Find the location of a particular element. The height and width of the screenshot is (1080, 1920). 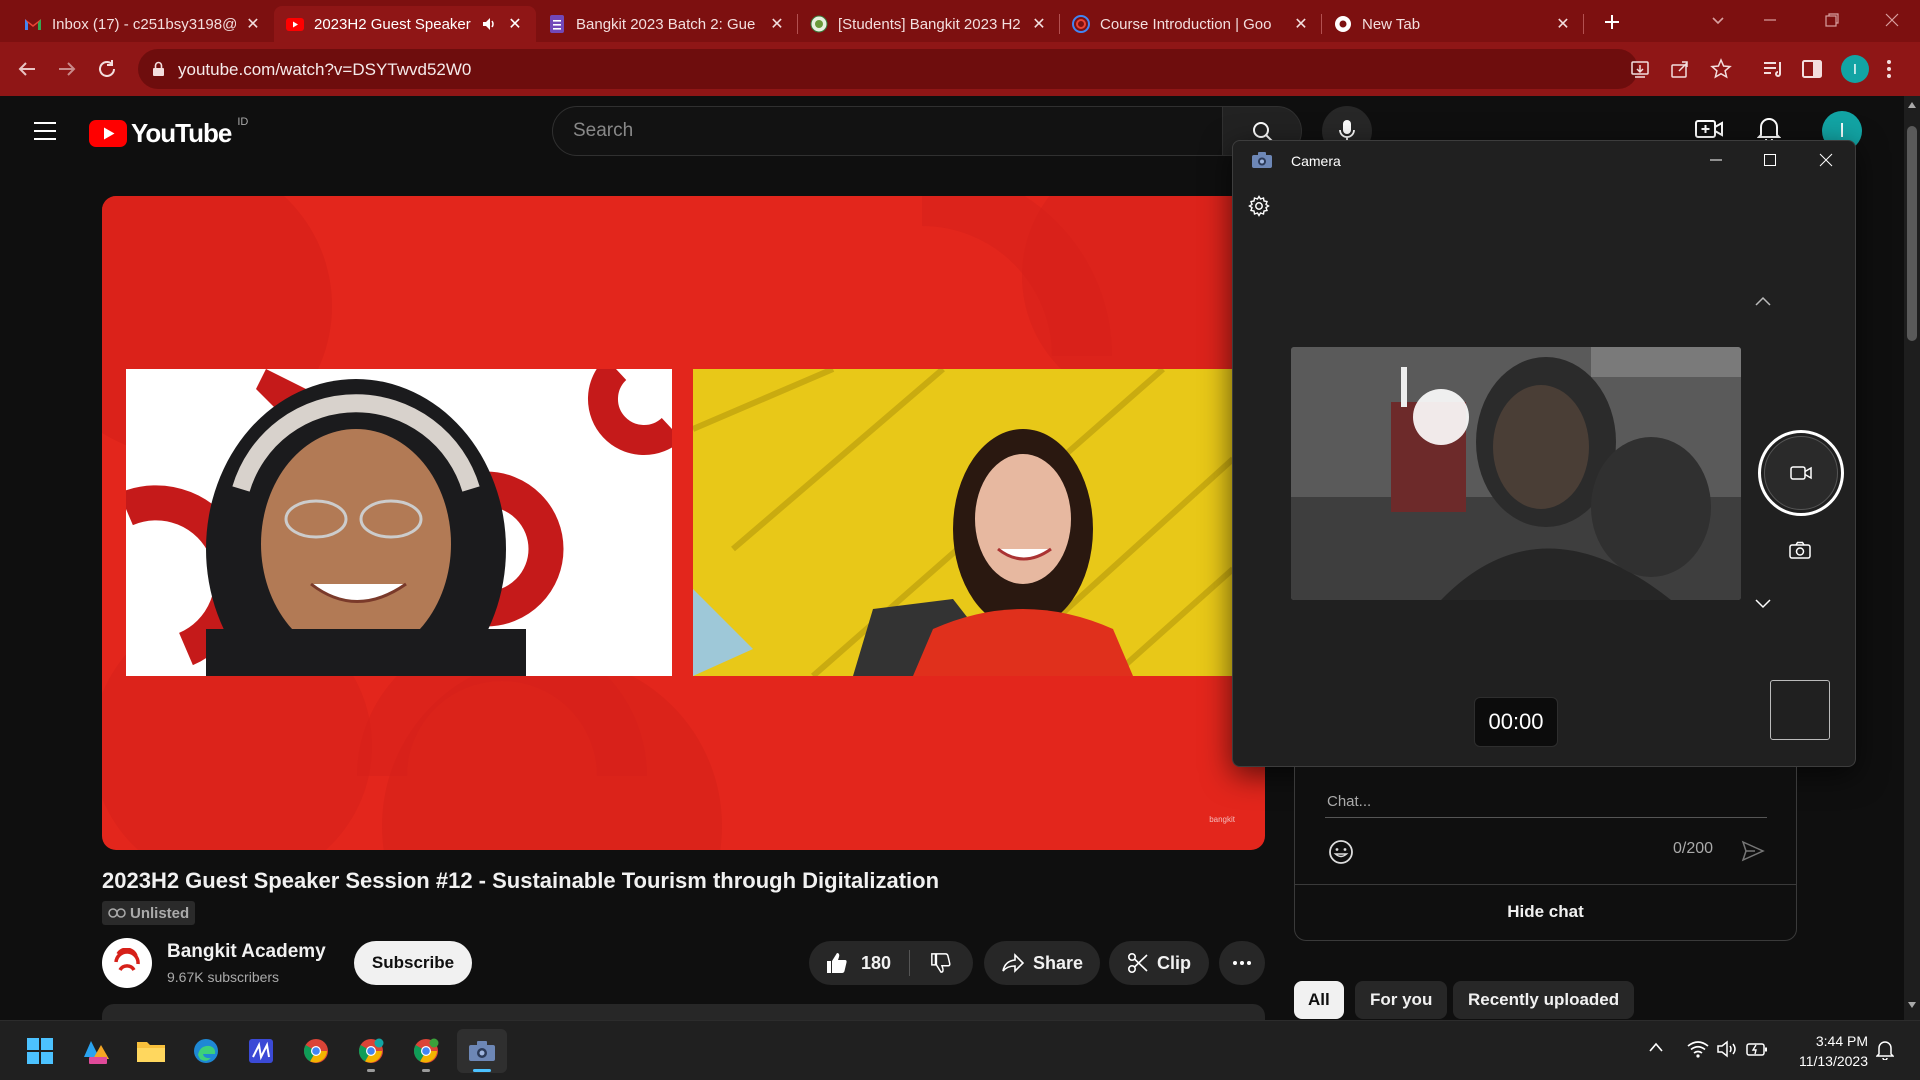

more-actions-button is located at coordinates (1242, 963).